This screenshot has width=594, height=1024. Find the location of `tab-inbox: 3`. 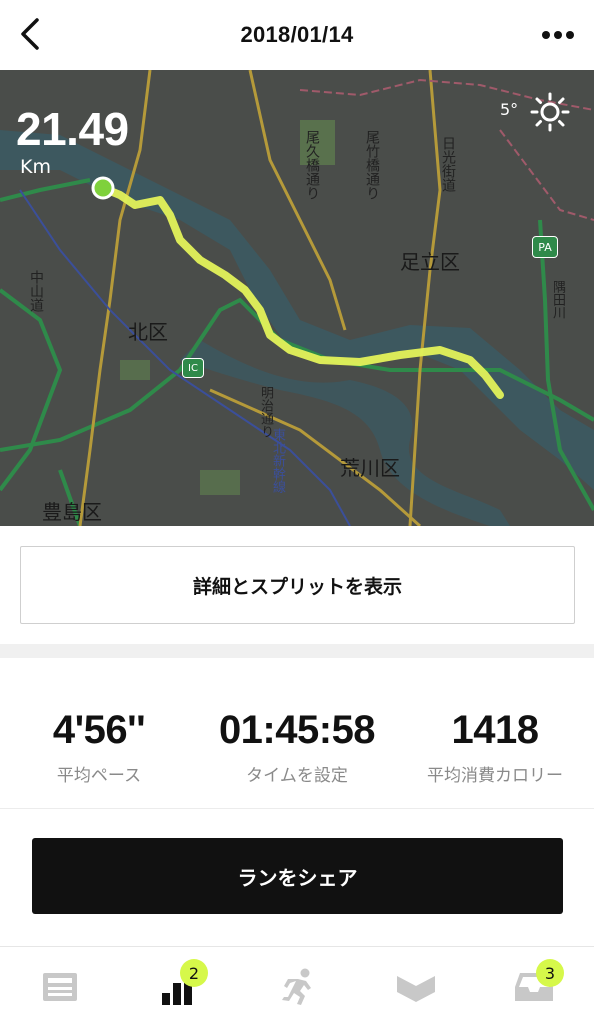

tab-inbox: 3 is located at coordinates (534, 984).